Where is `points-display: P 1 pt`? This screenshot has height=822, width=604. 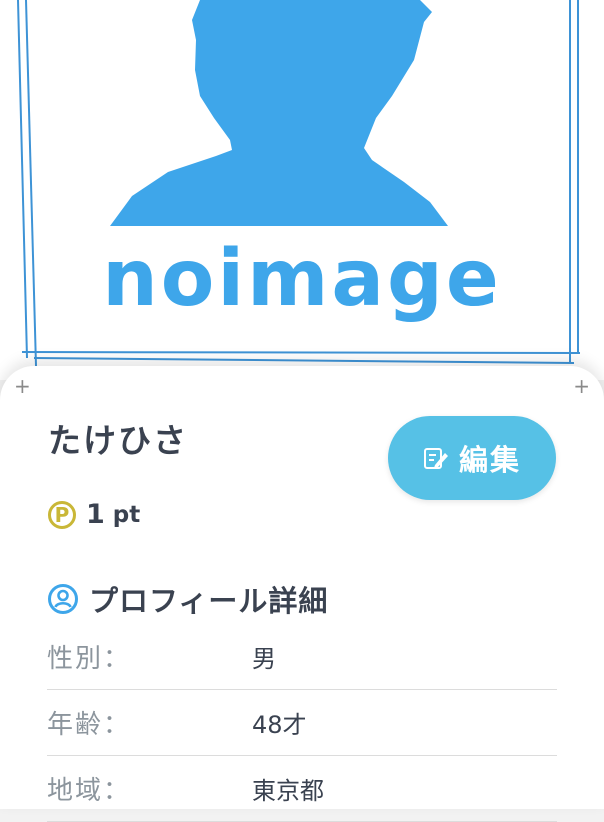 points-display: P 1 pt is located at coordinates (94, 514).